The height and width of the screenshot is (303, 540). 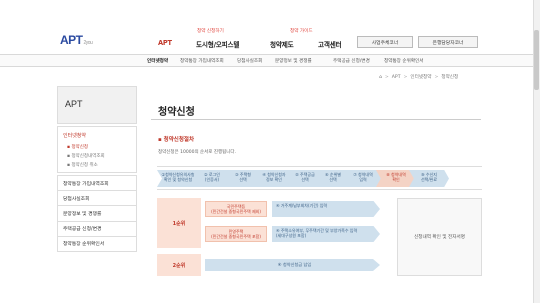 I want to click on section-title: ▪ 청약신청절차, so click(x=176, y=140).